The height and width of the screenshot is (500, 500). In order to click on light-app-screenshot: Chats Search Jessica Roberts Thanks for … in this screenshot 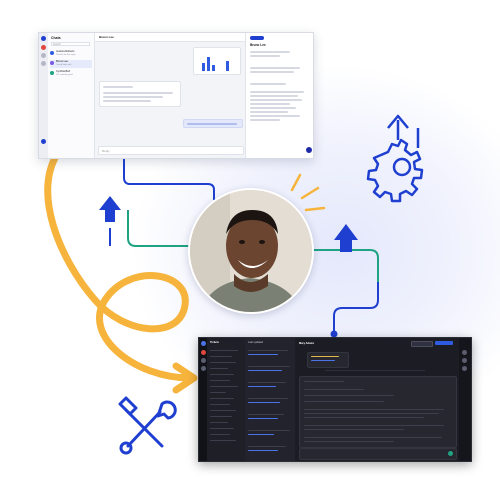, I will do `click(176, 95)`.